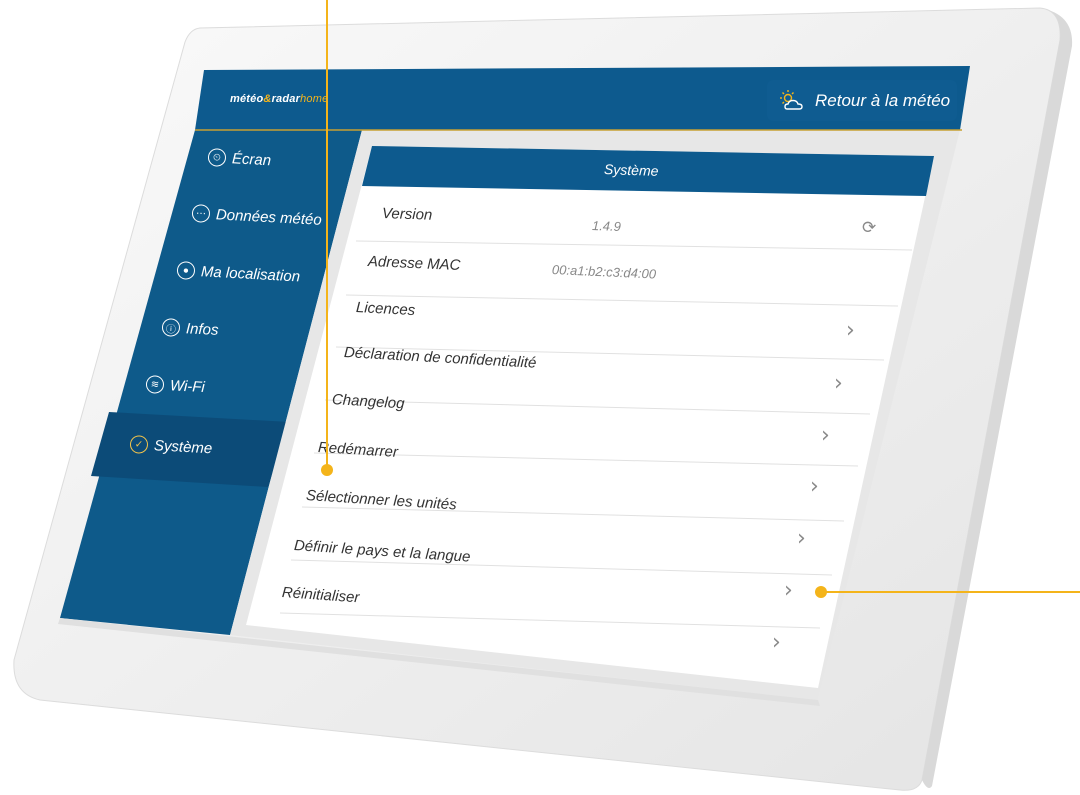 The width and height of the screenshot is (1080, 795). What do you see at coordinates (201, 213) in the screenshot?
I see `dots-icon: ⋯` at bounding box center [201, 213].